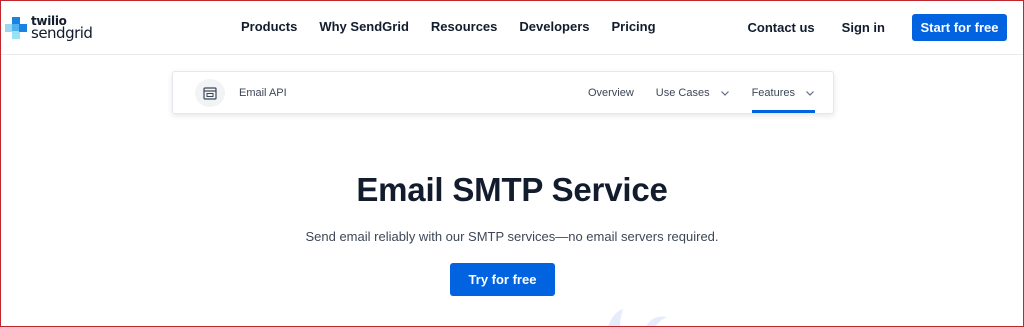 The width and height of the screenshot is (1024, 327). I want to click on subnav-features: Features, so click(783, 92).